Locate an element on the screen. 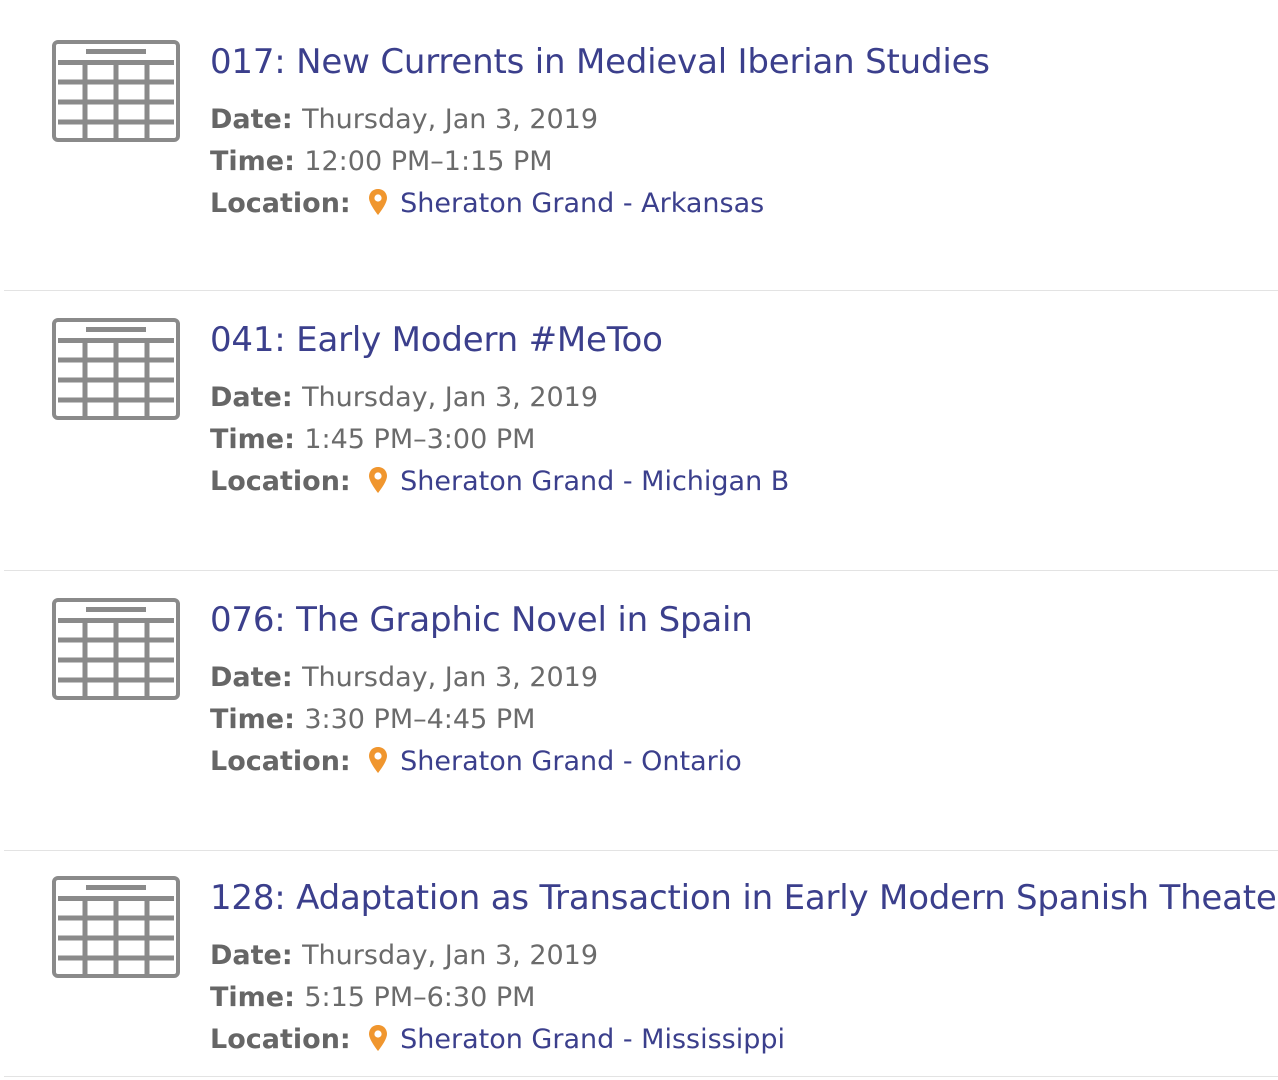 The width and height of the screenshot is (1278, 1080). session-time-row: Time: 1:45 PM–3:00 PM is located at coordinates (372, 440).